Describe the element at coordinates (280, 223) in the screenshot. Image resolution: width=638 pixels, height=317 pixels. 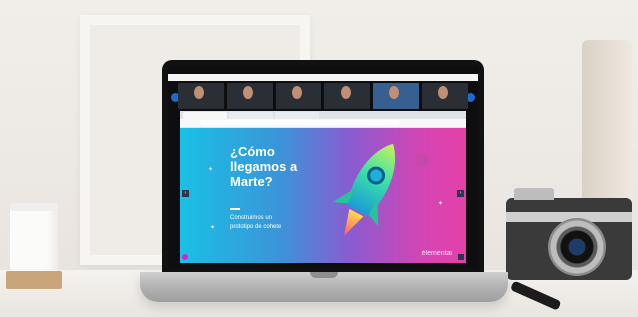
I see `slide-subtitle: Construimos un prototipo de cohete` at that location.